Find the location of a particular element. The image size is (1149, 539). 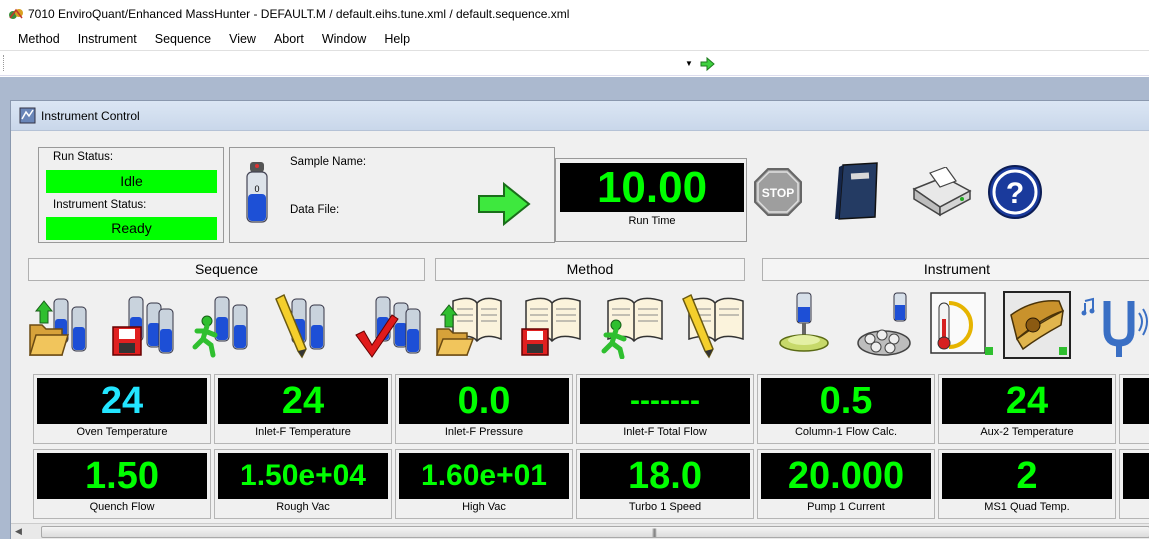

save-sequence-icon is located at coordinates (143, 325).